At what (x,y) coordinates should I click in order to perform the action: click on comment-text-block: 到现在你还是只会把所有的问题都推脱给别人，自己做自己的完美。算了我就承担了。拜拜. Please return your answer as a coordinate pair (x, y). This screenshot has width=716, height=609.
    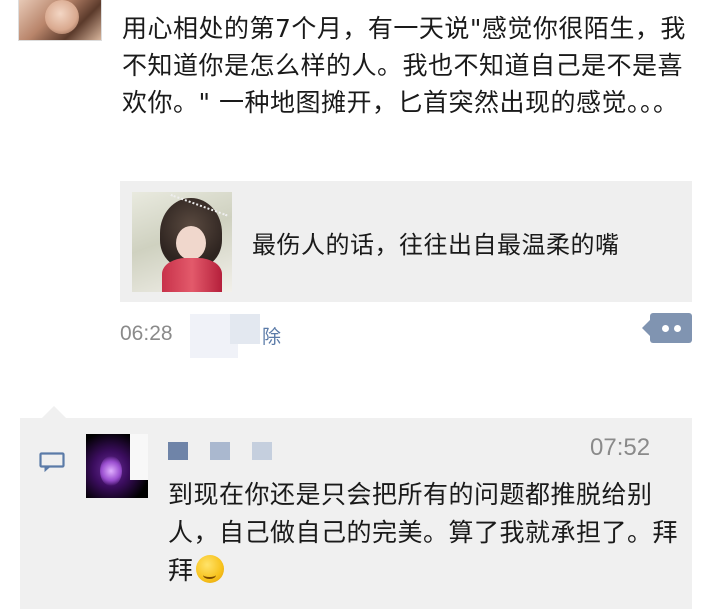
    Looking at the image, I should click on (423, 533).